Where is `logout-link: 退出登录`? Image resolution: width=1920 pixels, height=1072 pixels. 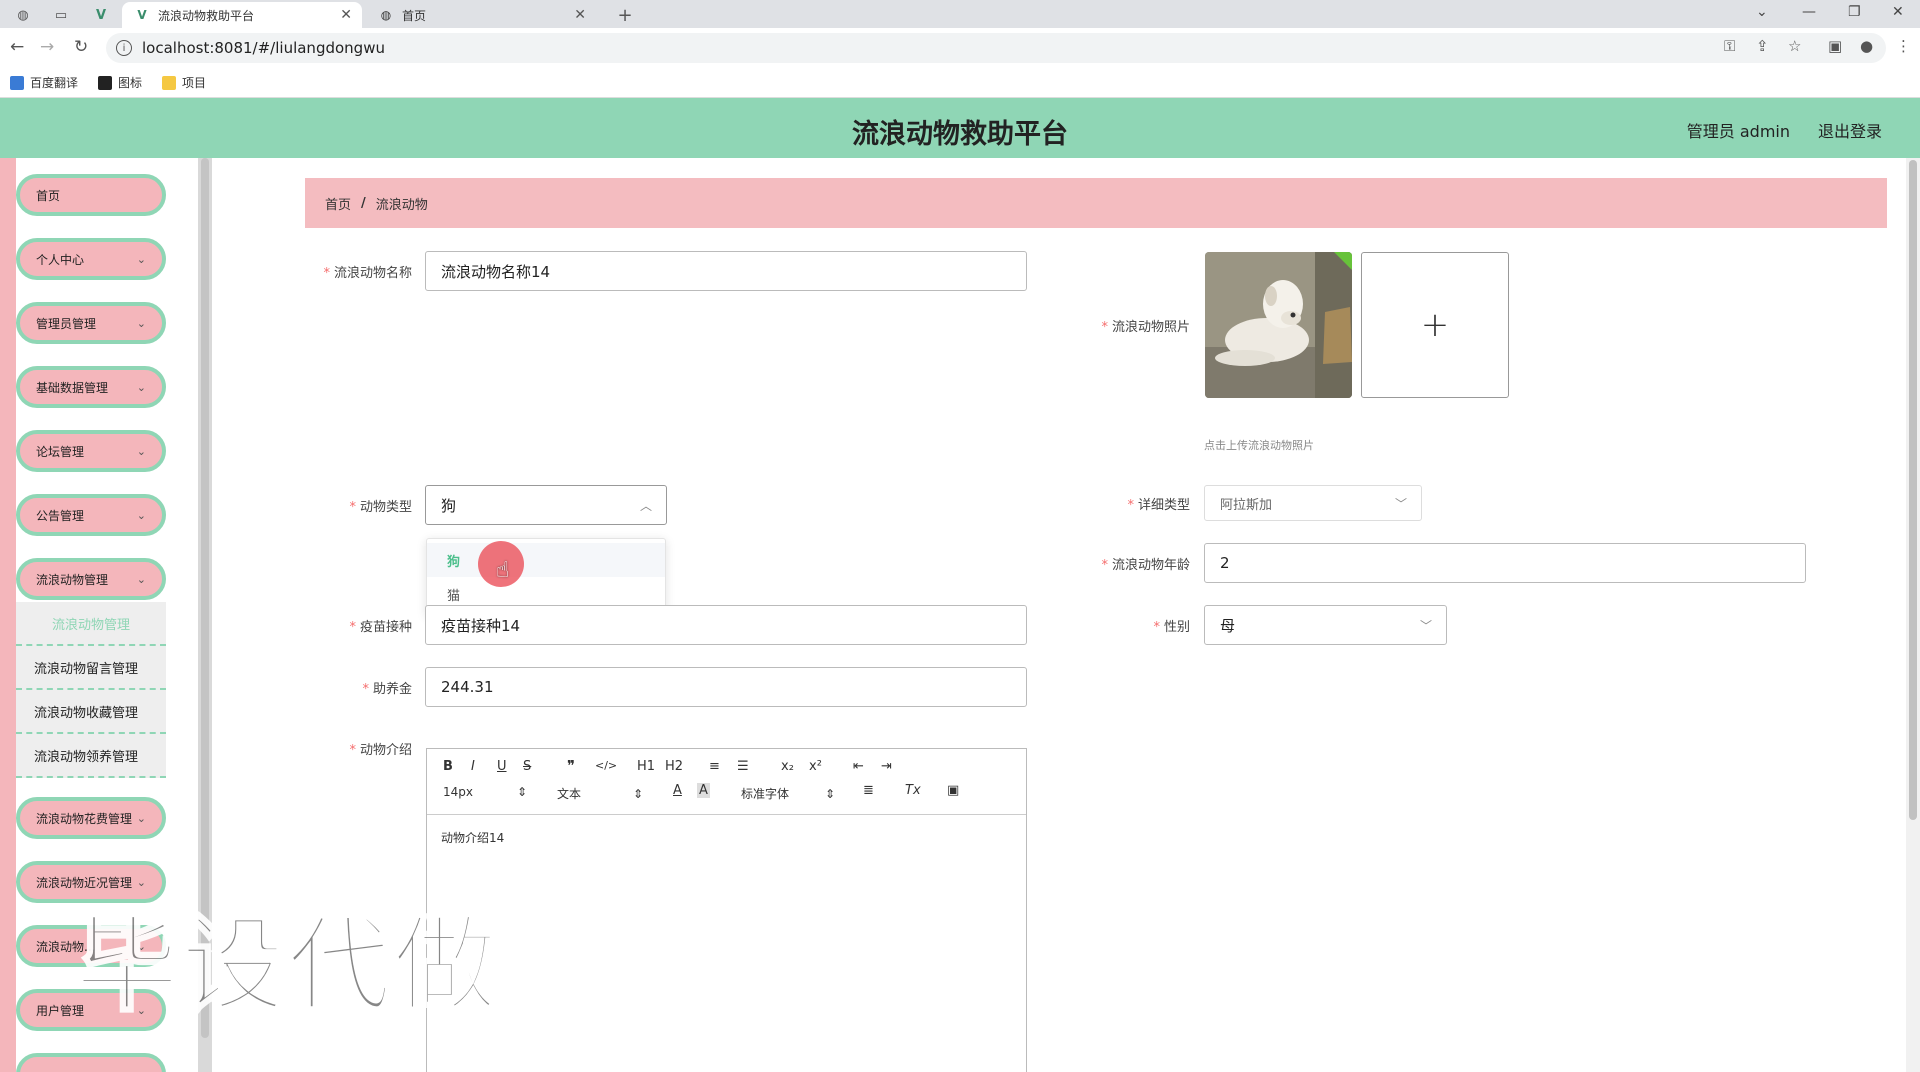
logout-link: 退出登录 is located at coordinates (1850, 130).